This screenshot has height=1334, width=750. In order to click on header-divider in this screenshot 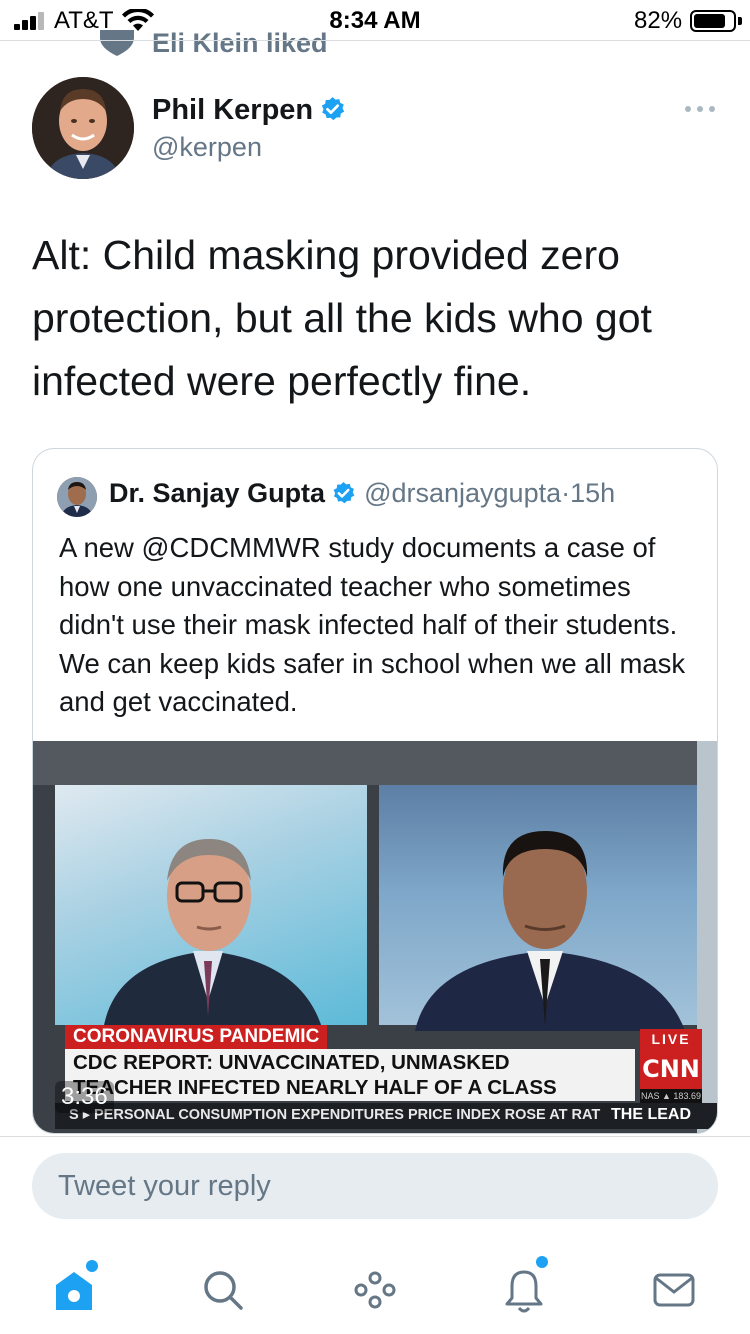, I will do `click(375, 40)`.